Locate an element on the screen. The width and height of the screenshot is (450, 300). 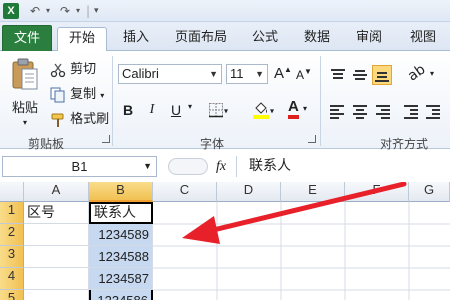
tab-file: 文件 is located at coordinates (27, 38).